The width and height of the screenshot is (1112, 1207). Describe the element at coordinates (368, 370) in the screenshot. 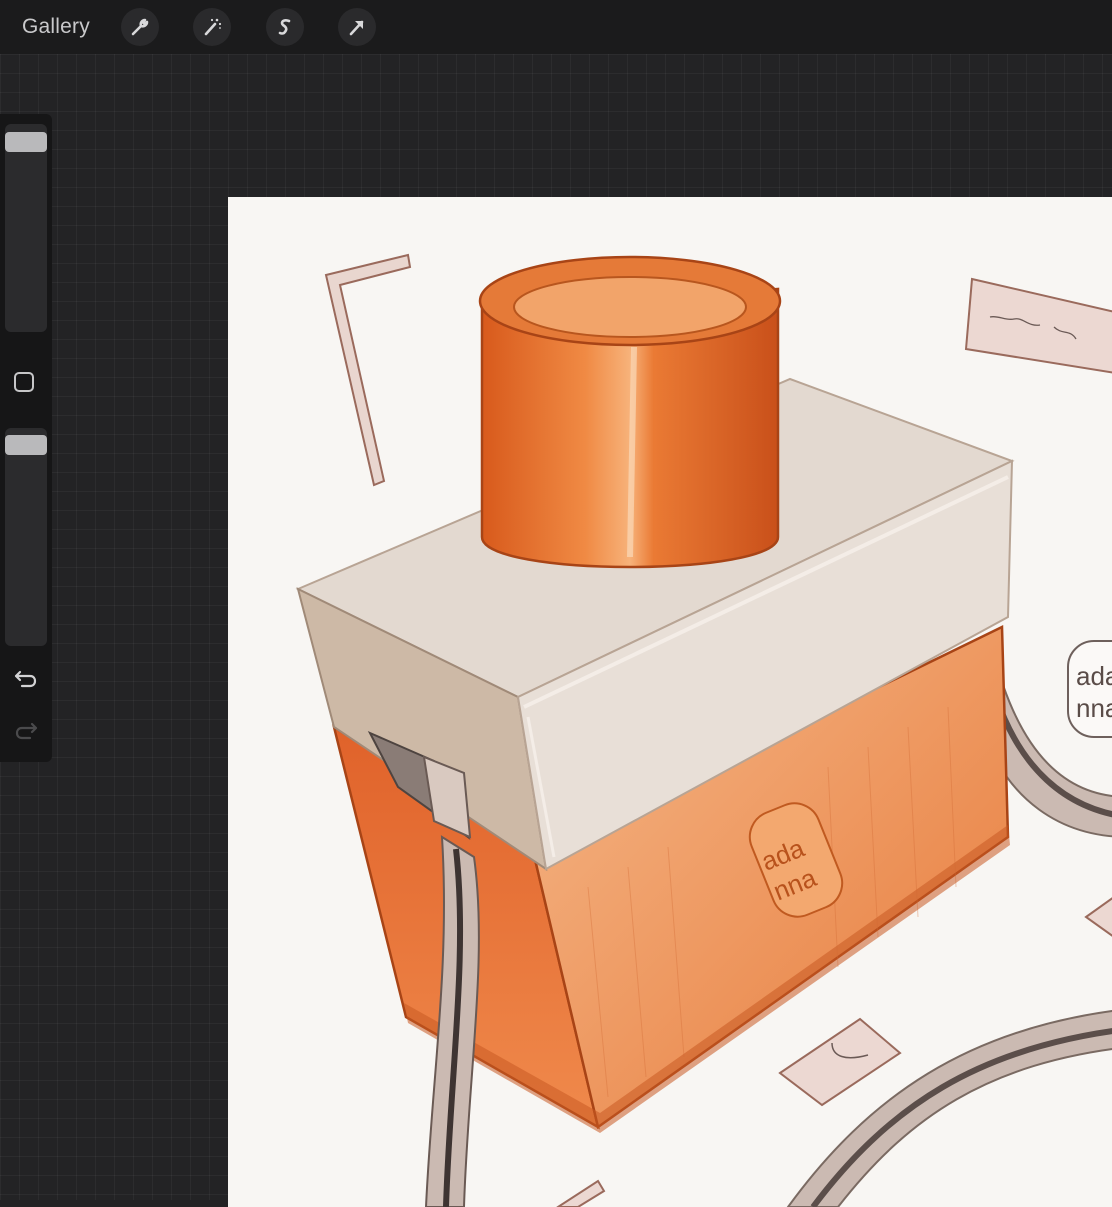

I see `bracket-mark` at that location.